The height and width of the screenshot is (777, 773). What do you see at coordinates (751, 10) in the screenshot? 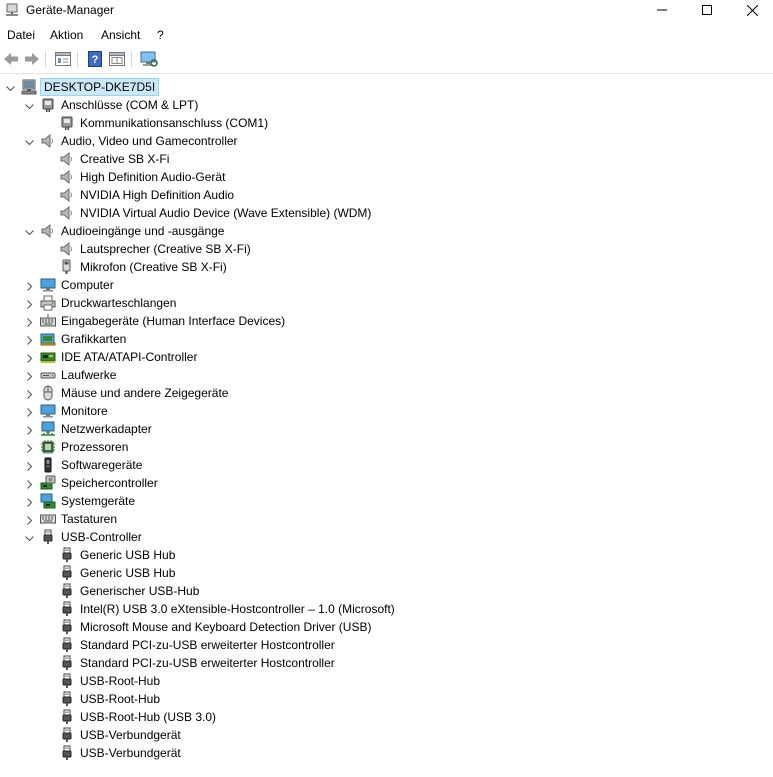
I see `close-button` at bounding box center [751, 10].